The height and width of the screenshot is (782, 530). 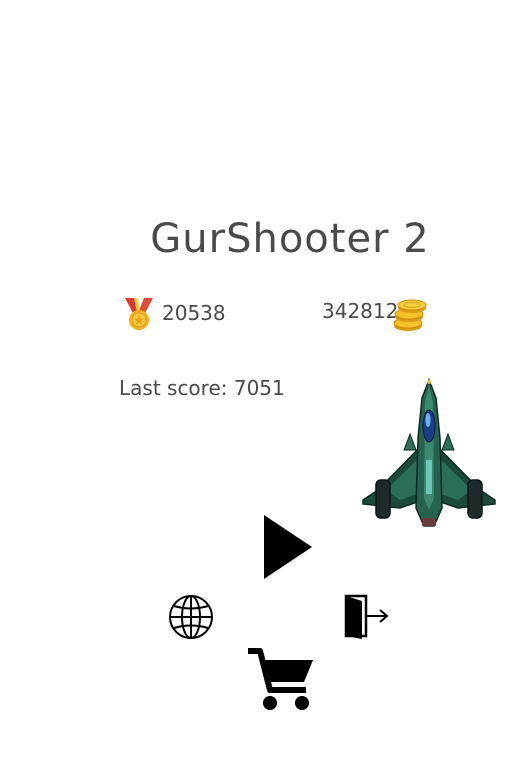 I want to click on exit-door-icon, so click(x=366, y=616).